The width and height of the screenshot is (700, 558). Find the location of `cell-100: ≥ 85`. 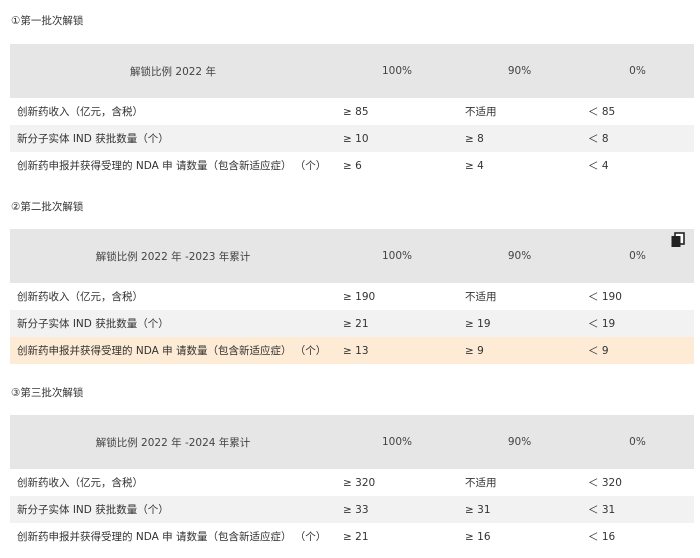

cell-100: ≥ 85 is located at coordinates (397, 111).